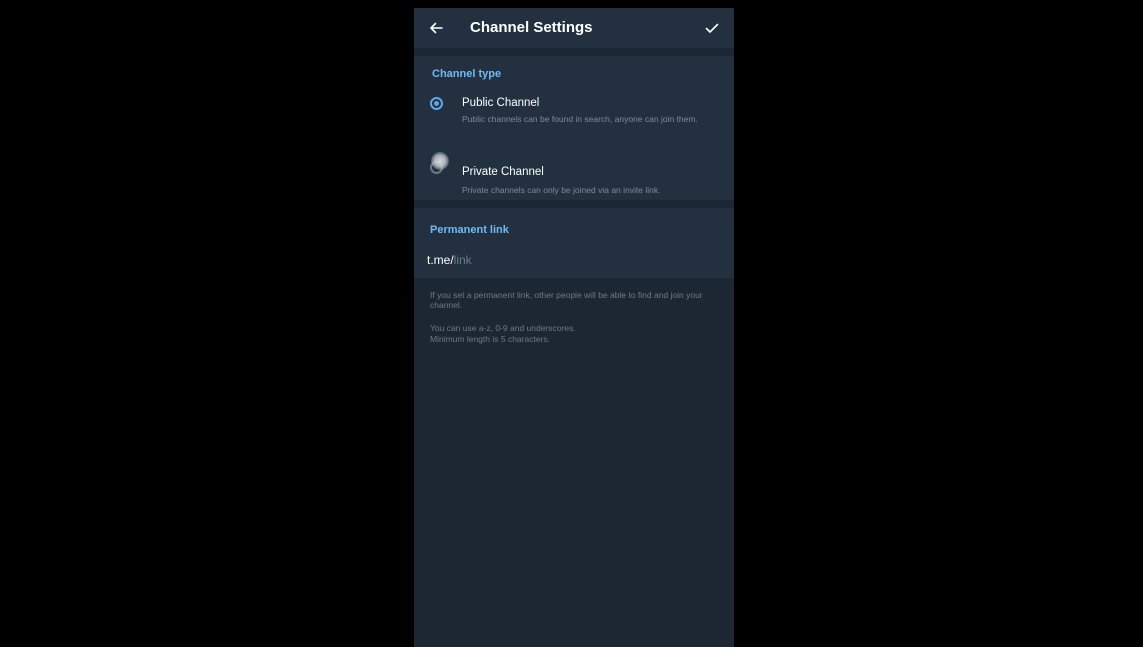 This screenshot has width=1143, height=647. What do you see at coordinates (531, 27) in the screenshot?
I see `page-title: Channel Settings` at bounding box center [531, 27].